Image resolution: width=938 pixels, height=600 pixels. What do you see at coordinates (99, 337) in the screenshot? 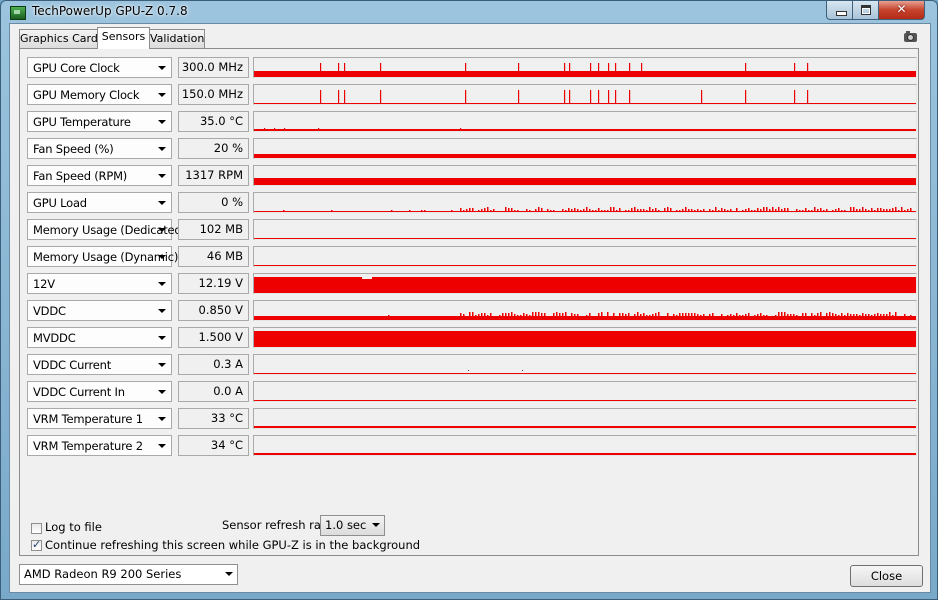
I see `sensor-select: MVDDC` at bounding box center [99, 337].